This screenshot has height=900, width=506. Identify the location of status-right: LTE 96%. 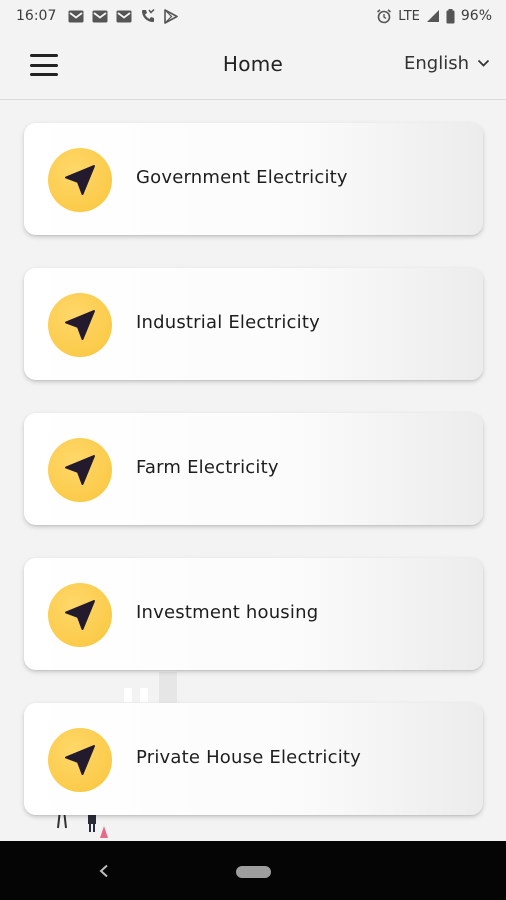
(434, 16).